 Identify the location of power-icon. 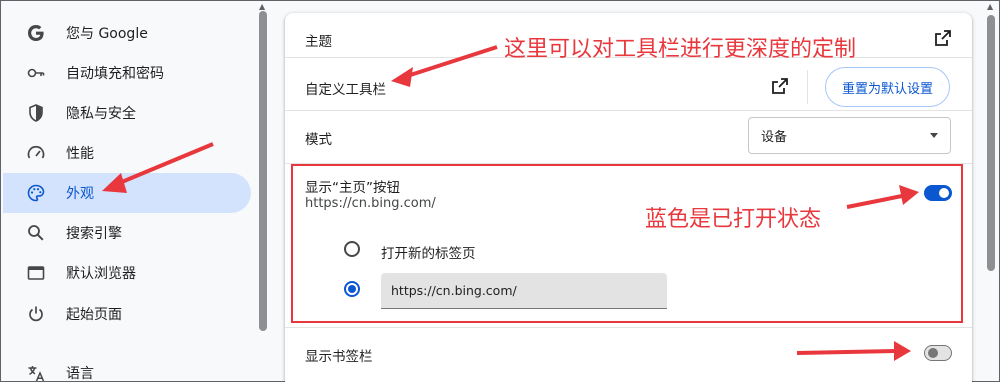
(36, 314).